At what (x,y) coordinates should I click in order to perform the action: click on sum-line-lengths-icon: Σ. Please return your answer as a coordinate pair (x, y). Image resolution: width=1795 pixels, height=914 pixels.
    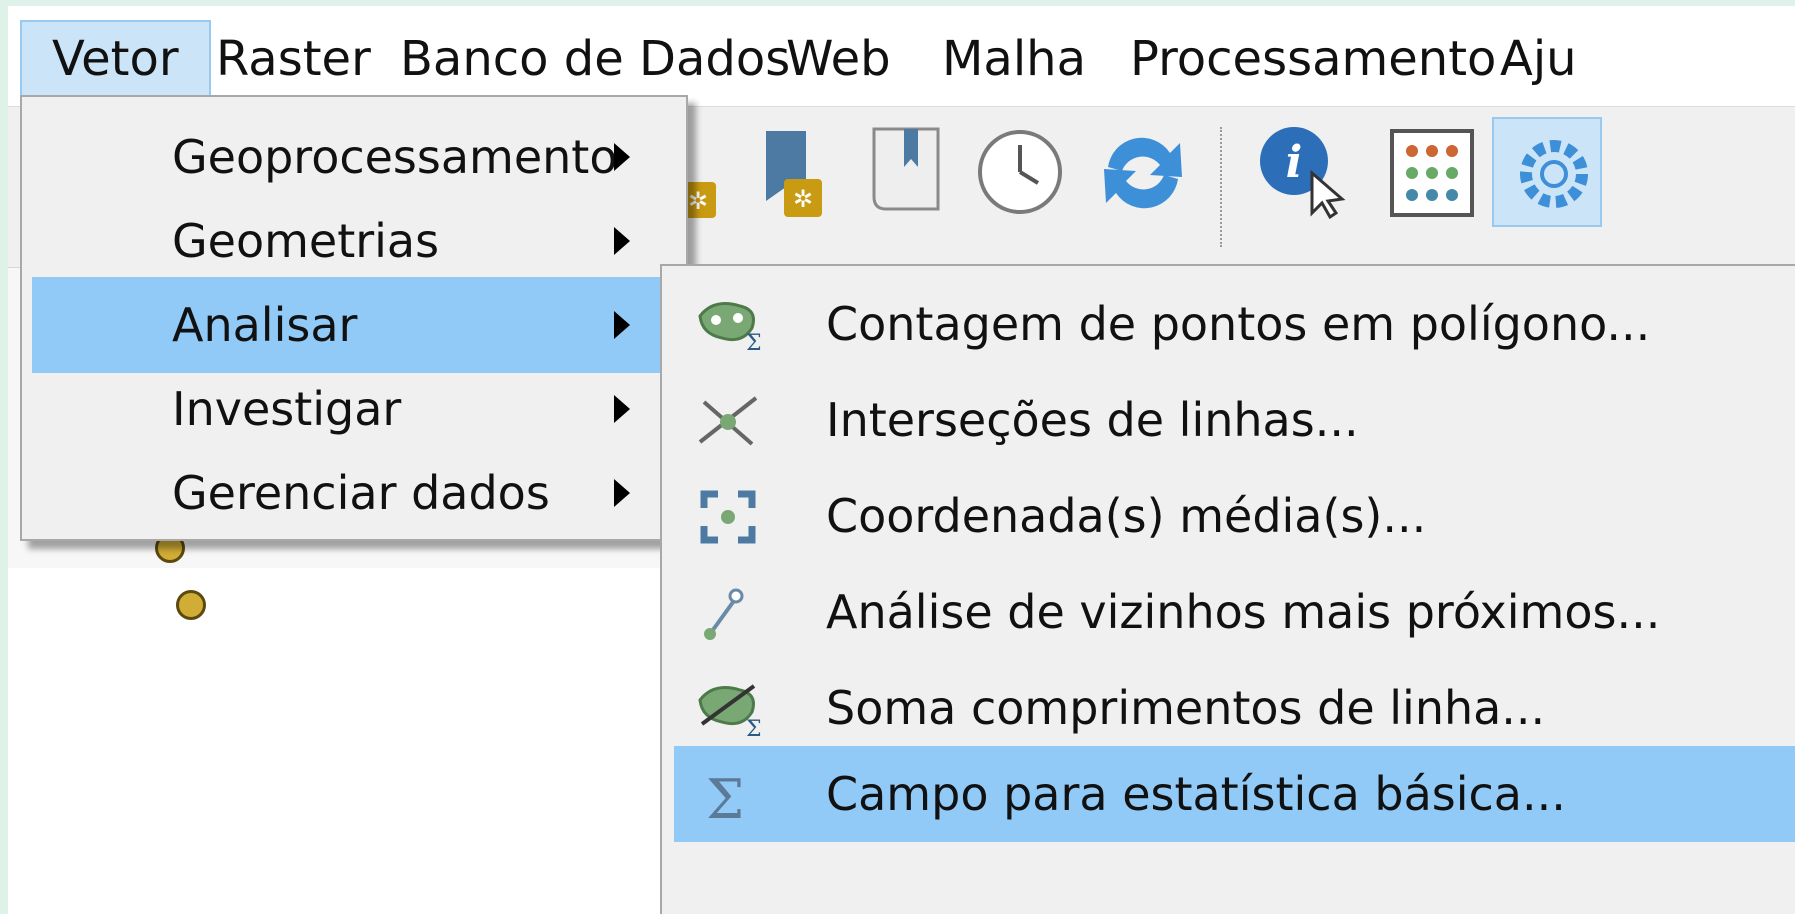
    Looking at the image, I should click on (730, 710).